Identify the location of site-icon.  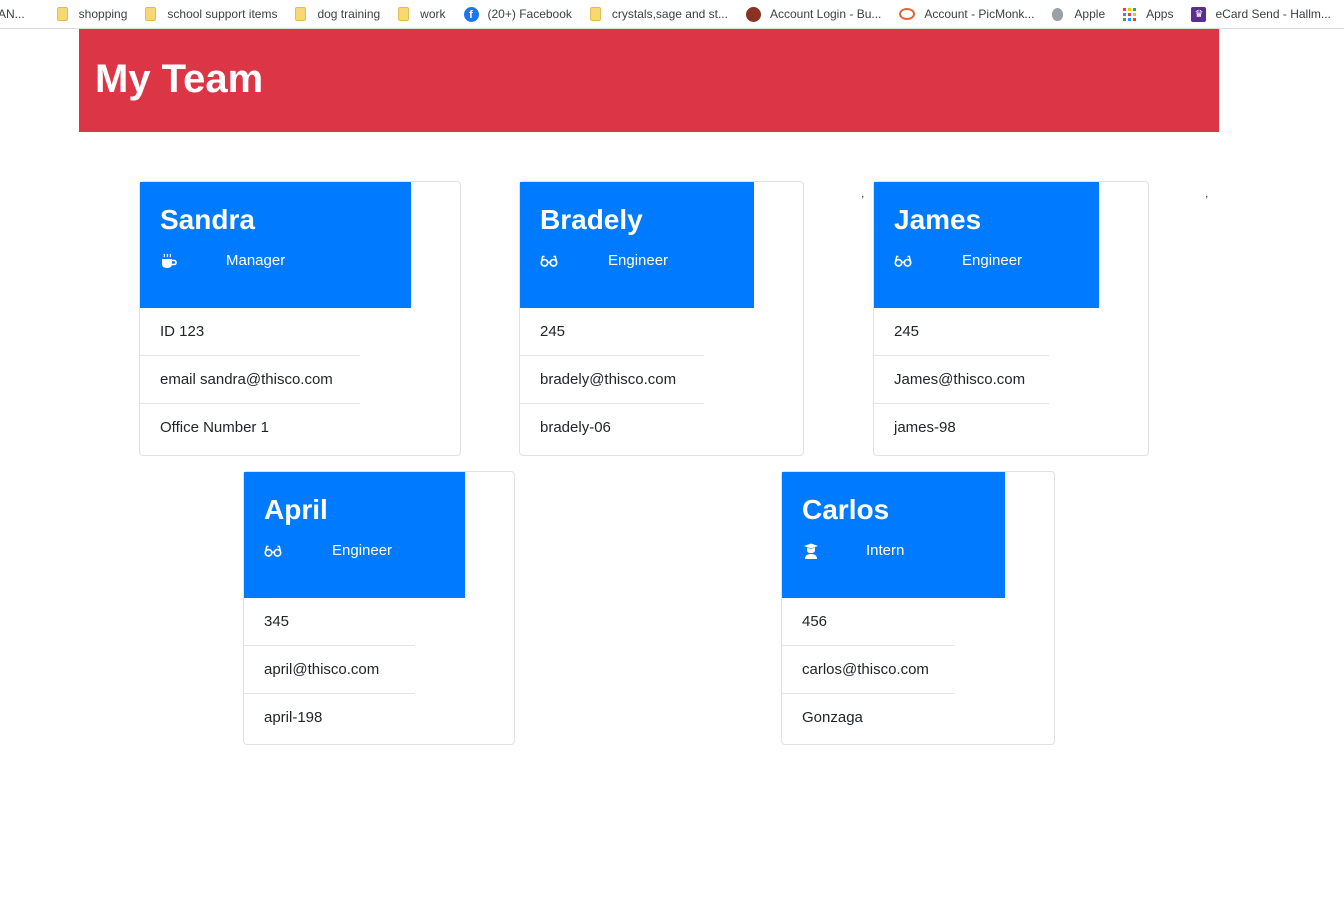
(753, 14).